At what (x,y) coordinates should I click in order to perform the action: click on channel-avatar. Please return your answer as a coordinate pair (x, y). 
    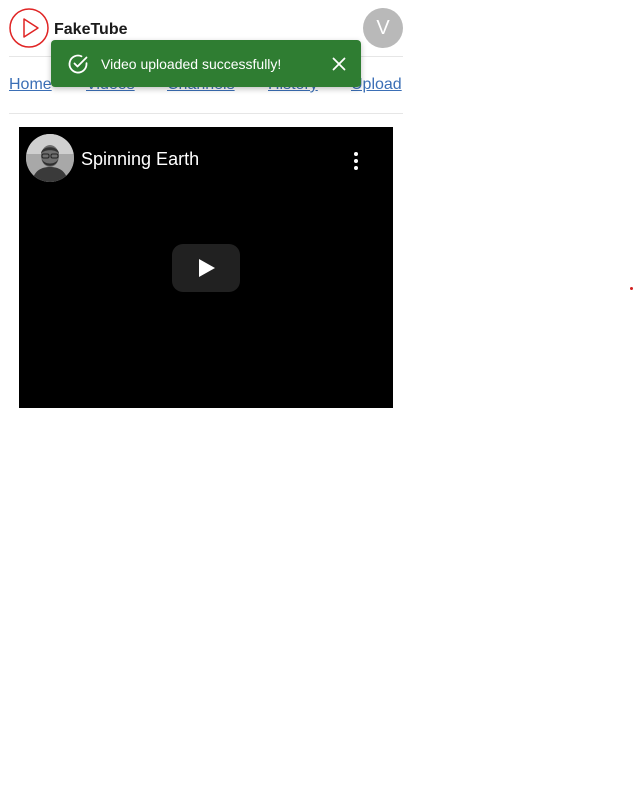
    Looking at the image, I should click on (50, 158).